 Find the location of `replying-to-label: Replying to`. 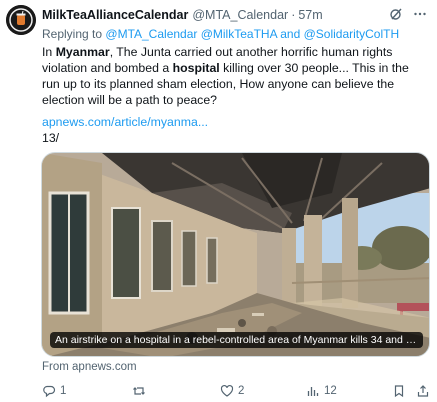

replying-to-label: Replying to is located at coordinates (72, 34).